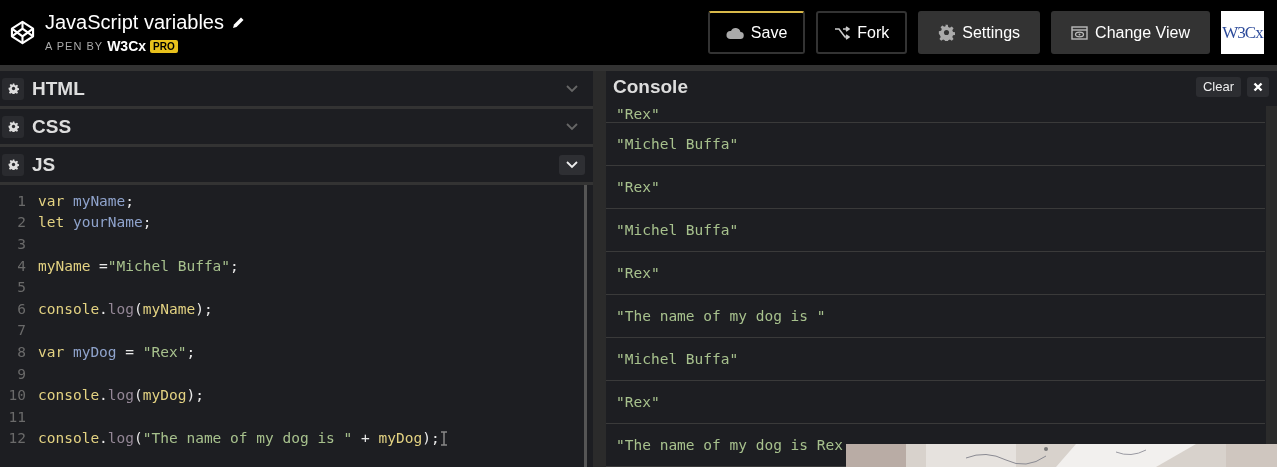 The image size is (1277, 467). I want to click on w3cx-logo: W3Cx, so click(1242, 32).